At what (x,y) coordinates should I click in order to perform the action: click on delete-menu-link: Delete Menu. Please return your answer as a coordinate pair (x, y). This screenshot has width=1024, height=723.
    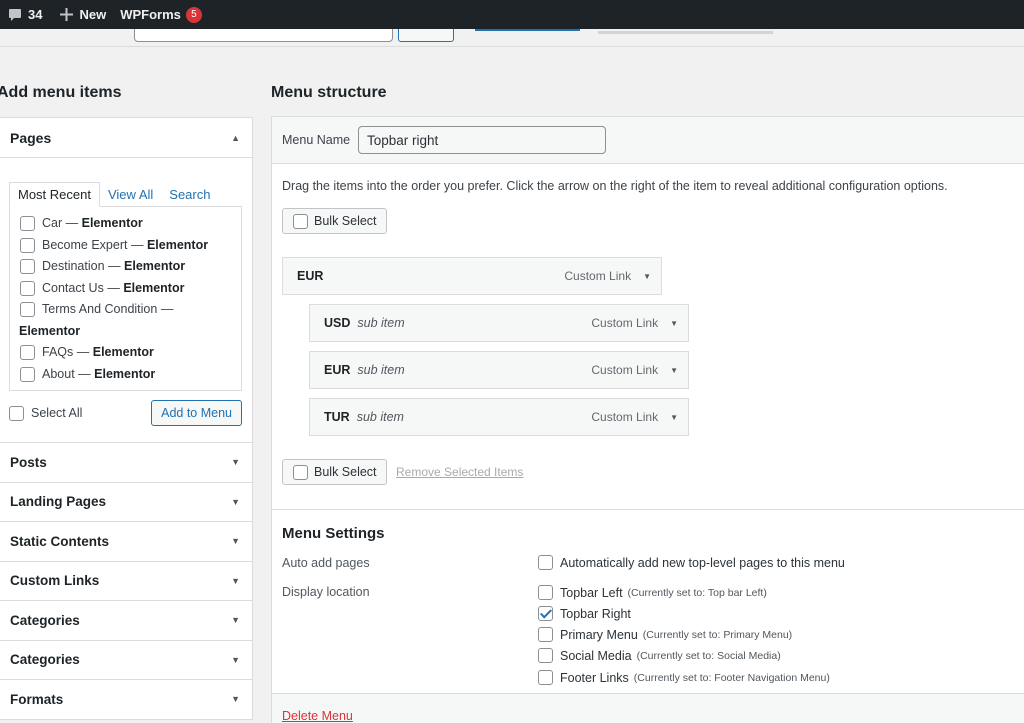
    Looking at the image, I should click on (317, 716).